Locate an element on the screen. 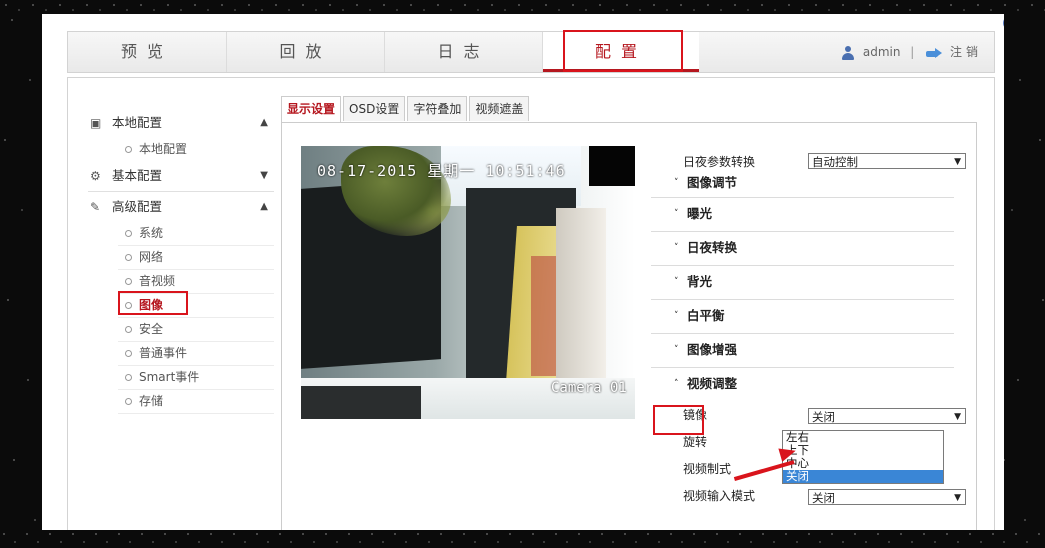  sidebar-item-security: 安全 is located at coordinates (196, 330).